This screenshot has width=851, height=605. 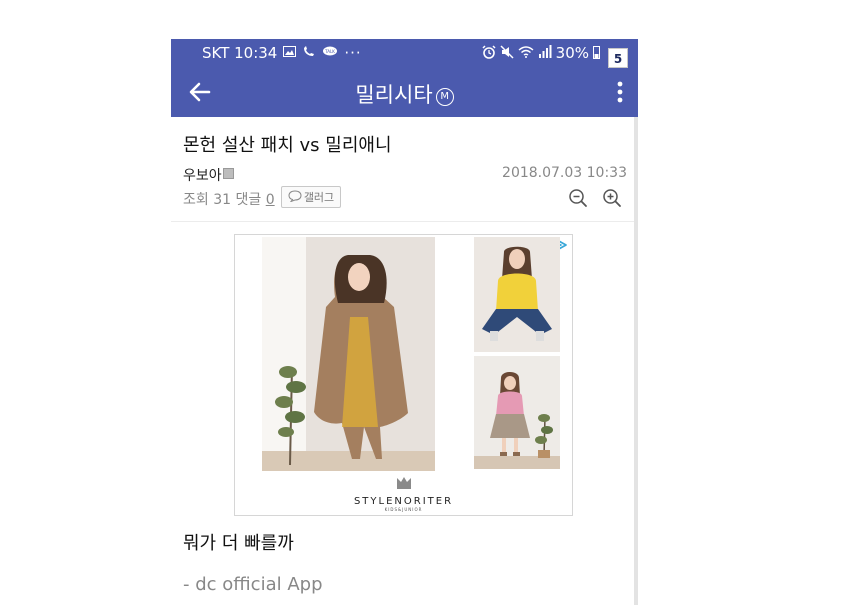 I want to click on views-count: 31, so click(x=222, y=200).